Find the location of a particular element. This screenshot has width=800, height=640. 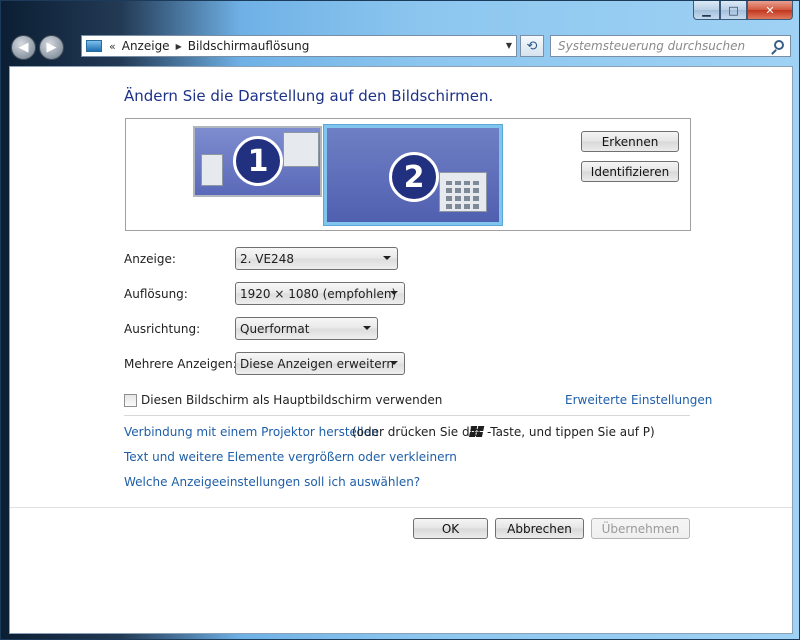

maximize-button: □ is located at coordinates (733, 10).